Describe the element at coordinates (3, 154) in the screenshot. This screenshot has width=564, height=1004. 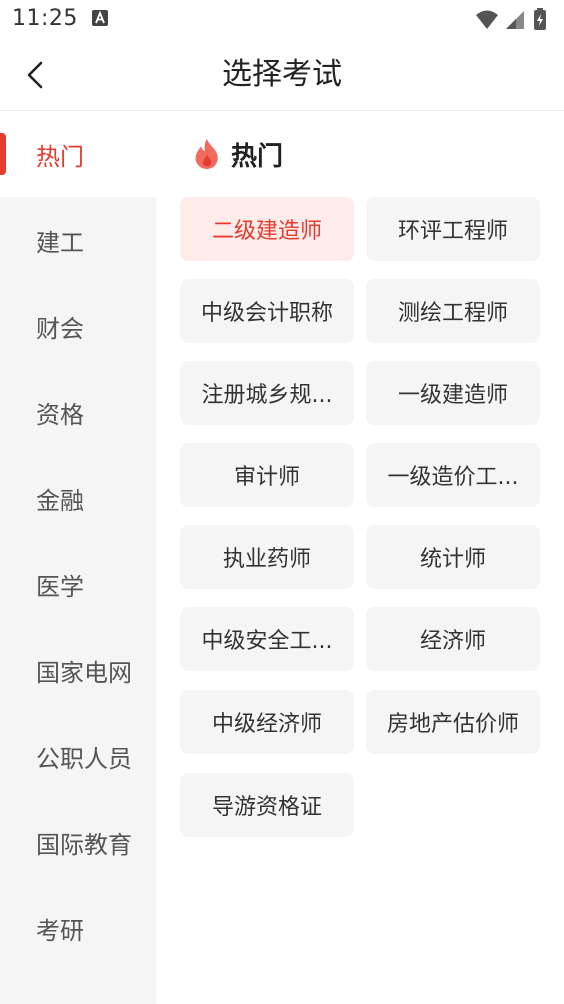
I see `active-indicator` at that location.